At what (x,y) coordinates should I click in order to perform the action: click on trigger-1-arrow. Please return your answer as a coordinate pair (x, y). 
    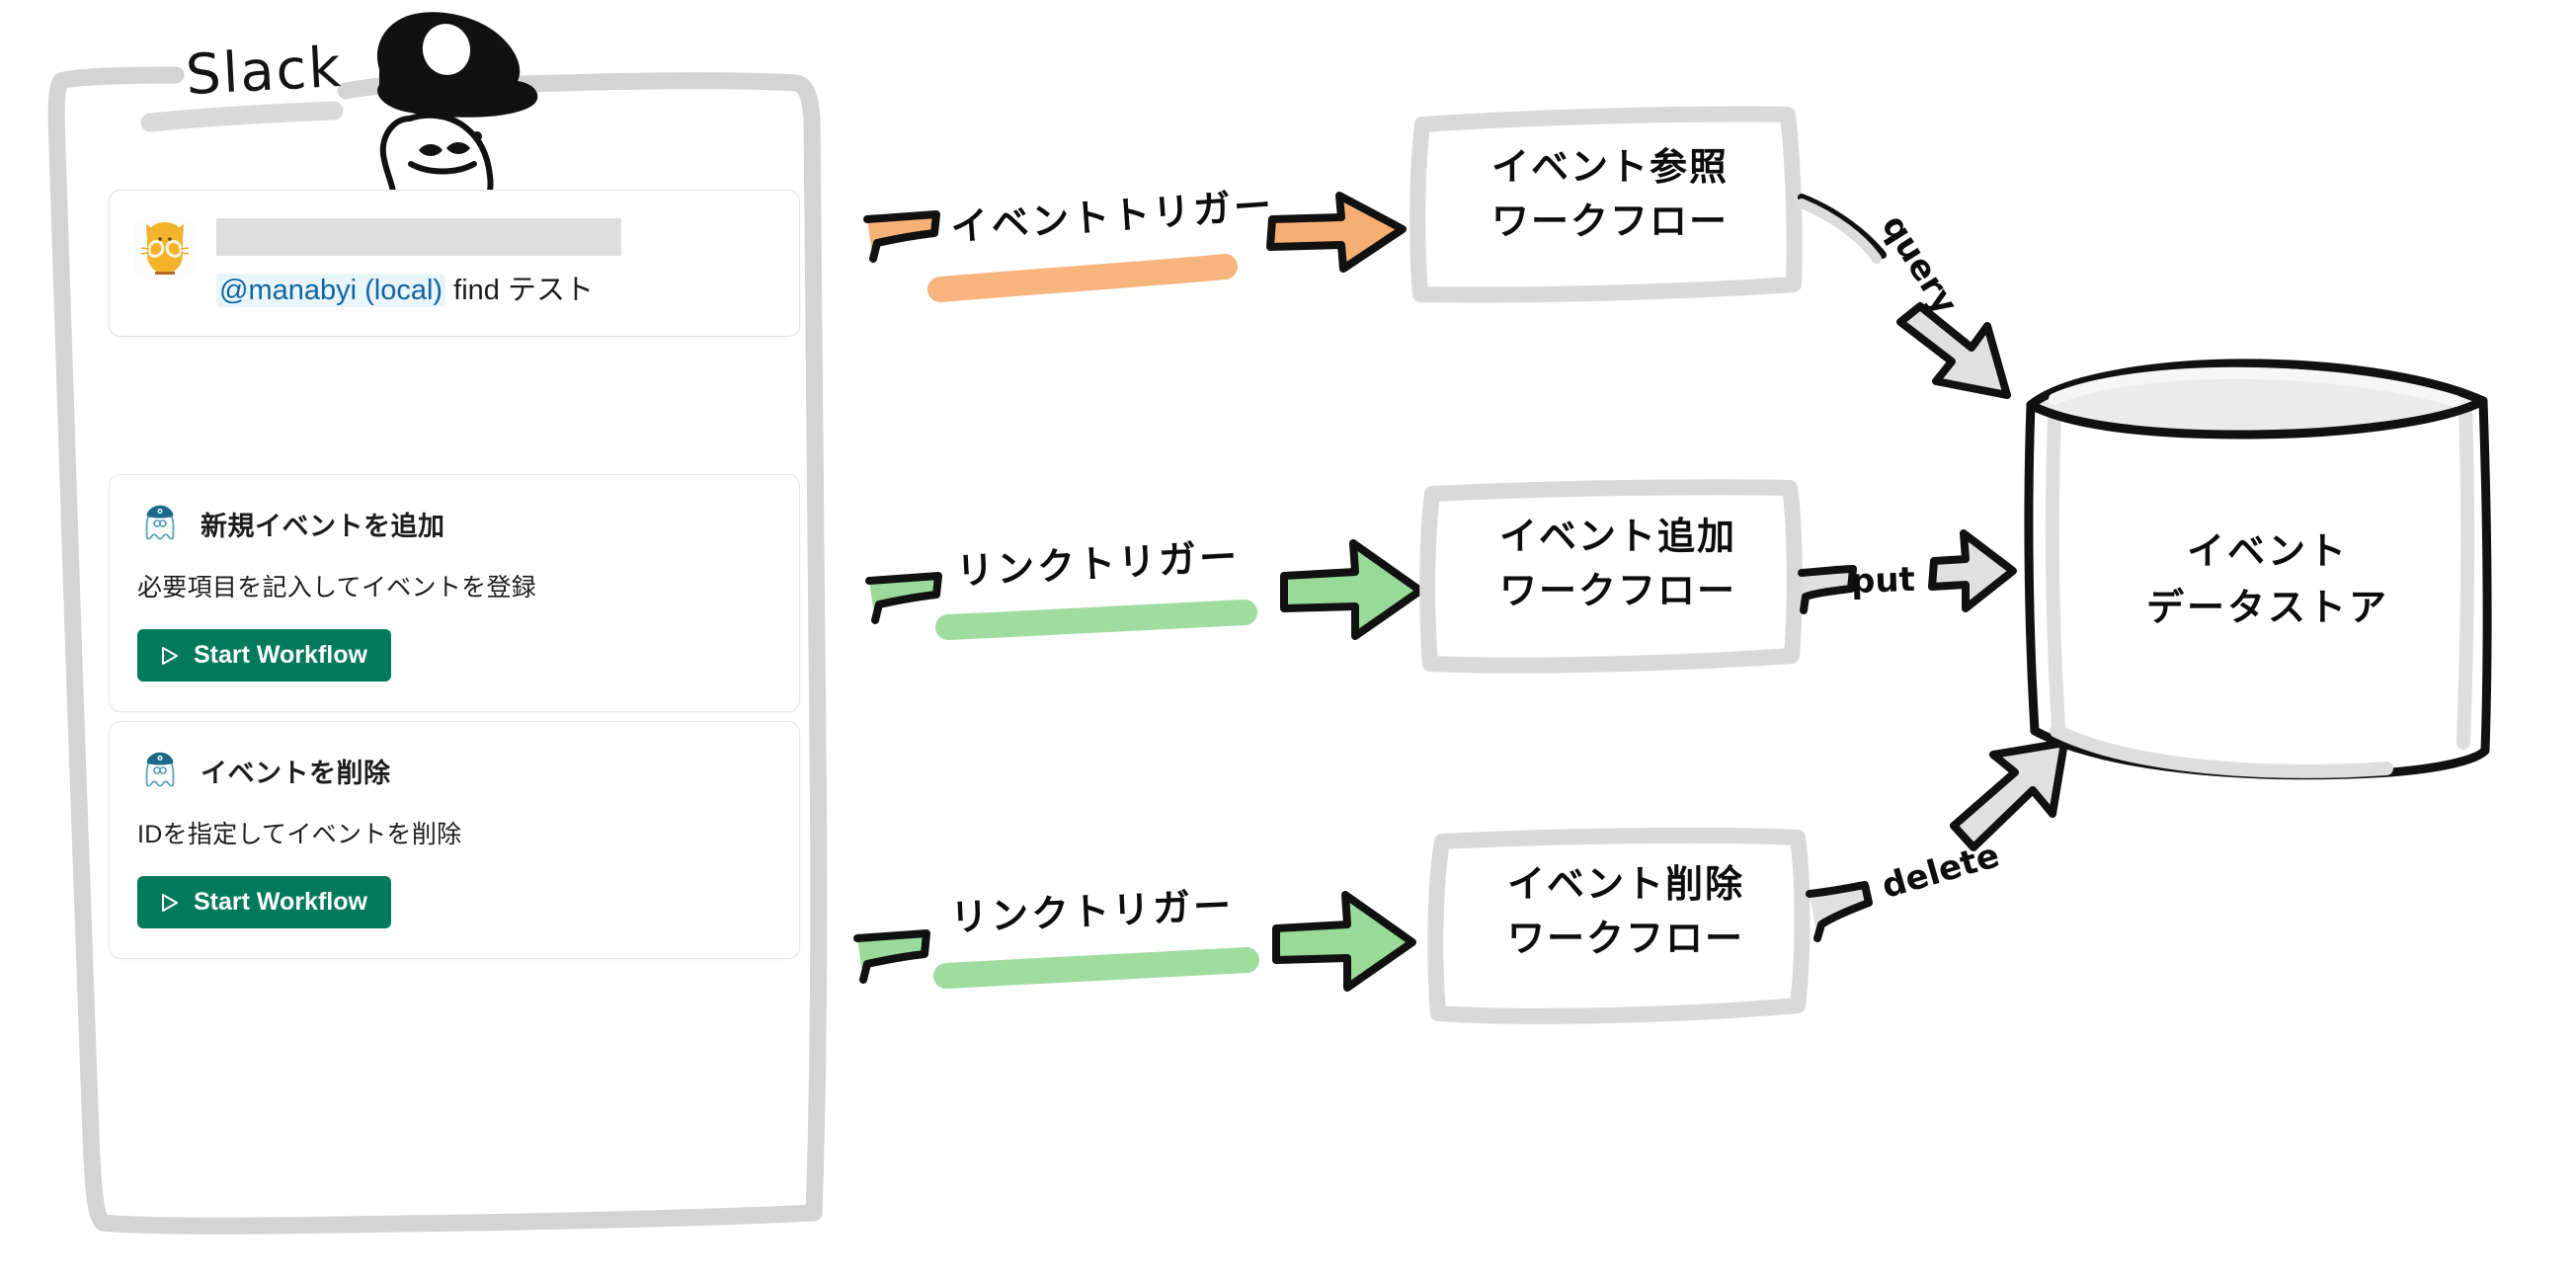
    Looking at the image, I should click on (1336, 232).